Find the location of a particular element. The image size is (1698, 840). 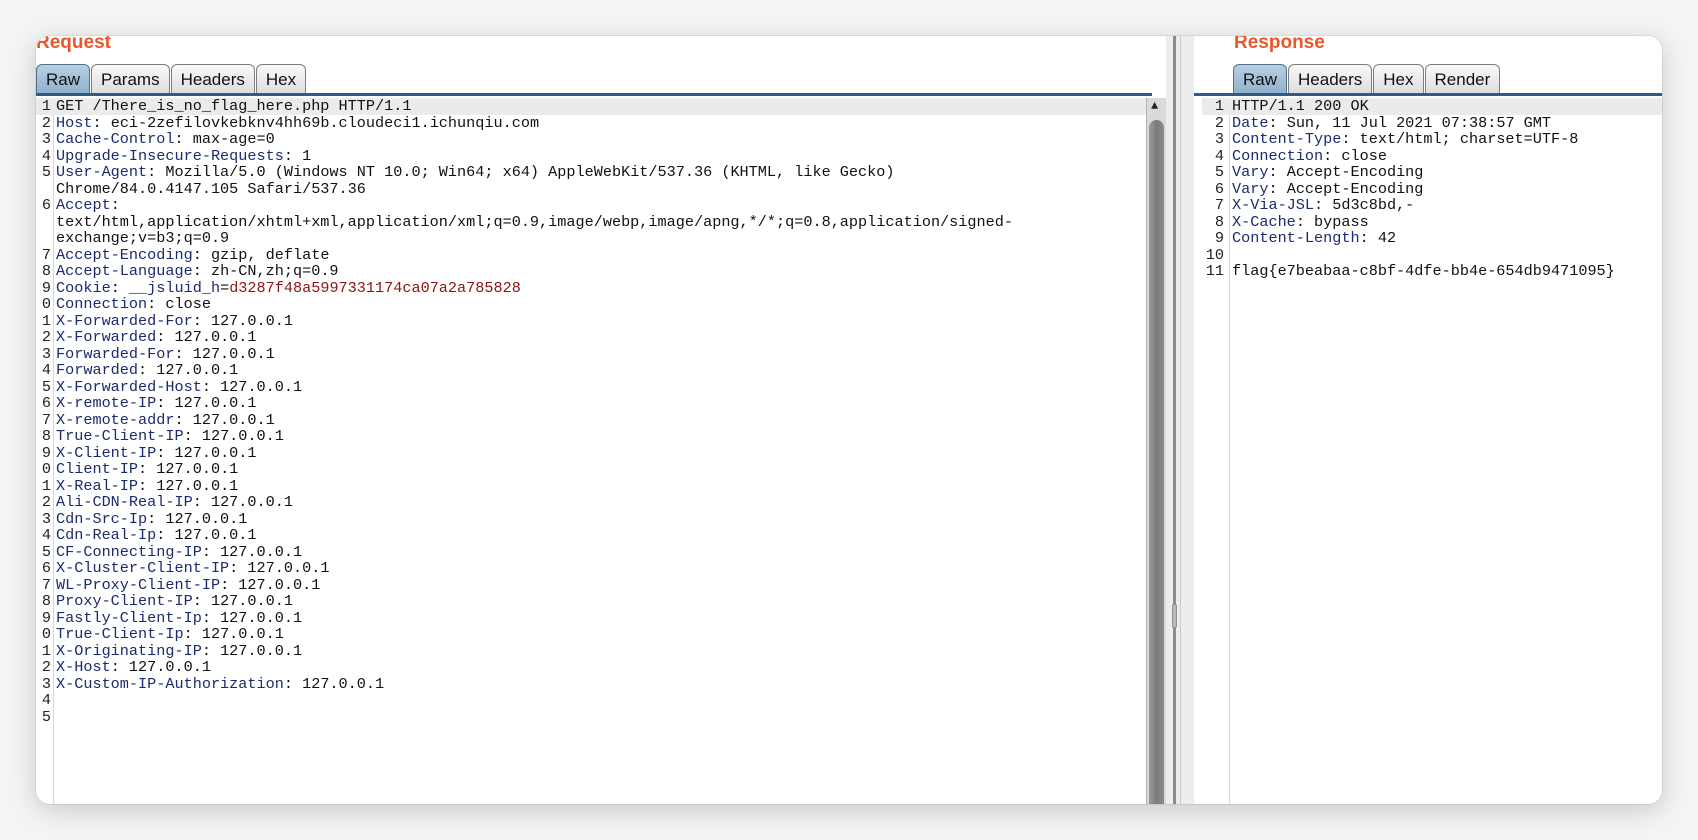

request-scroll-thumb is located at coordinates (1156, 462).